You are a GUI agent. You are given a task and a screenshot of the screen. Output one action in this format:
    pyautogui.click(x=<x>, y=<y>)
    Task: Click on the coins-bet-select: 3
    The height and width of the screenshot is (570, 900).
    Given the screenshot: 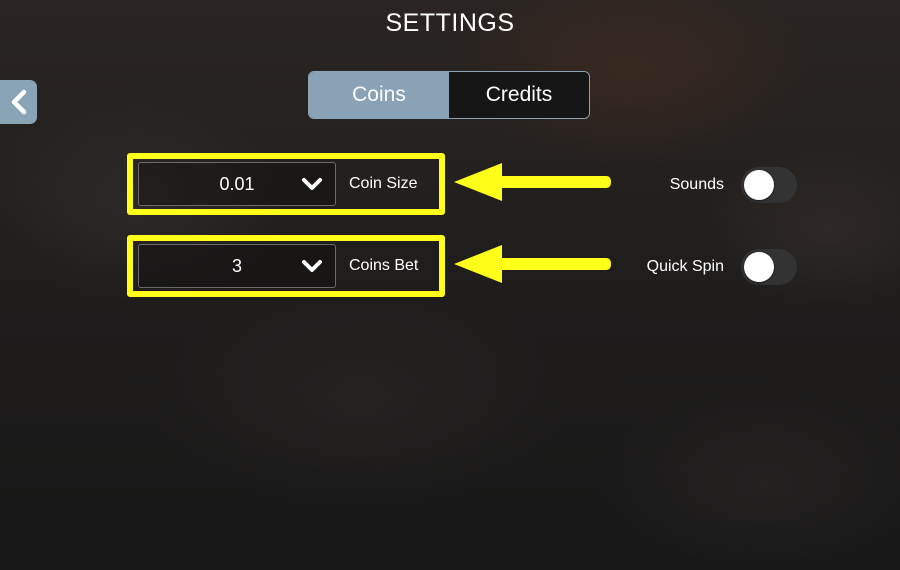 What is the action you would take?
    pyautogui.click(x=237, y=266)
    